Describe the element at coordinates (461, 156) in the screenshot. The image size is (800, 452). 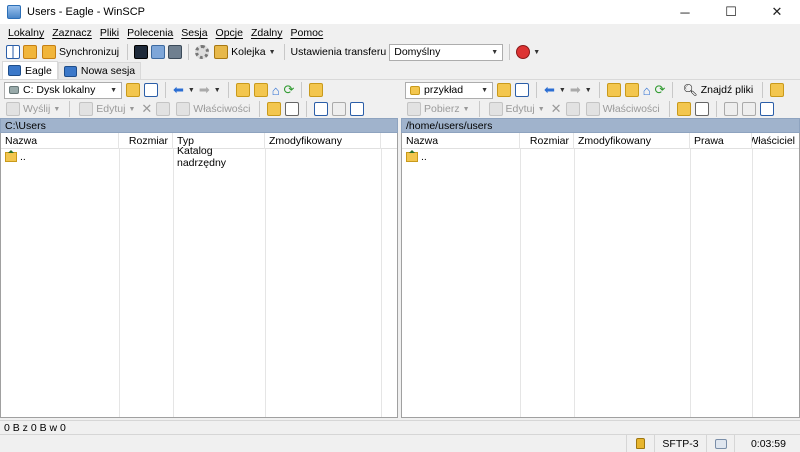
I see `file-name-cell: ..` at that location.